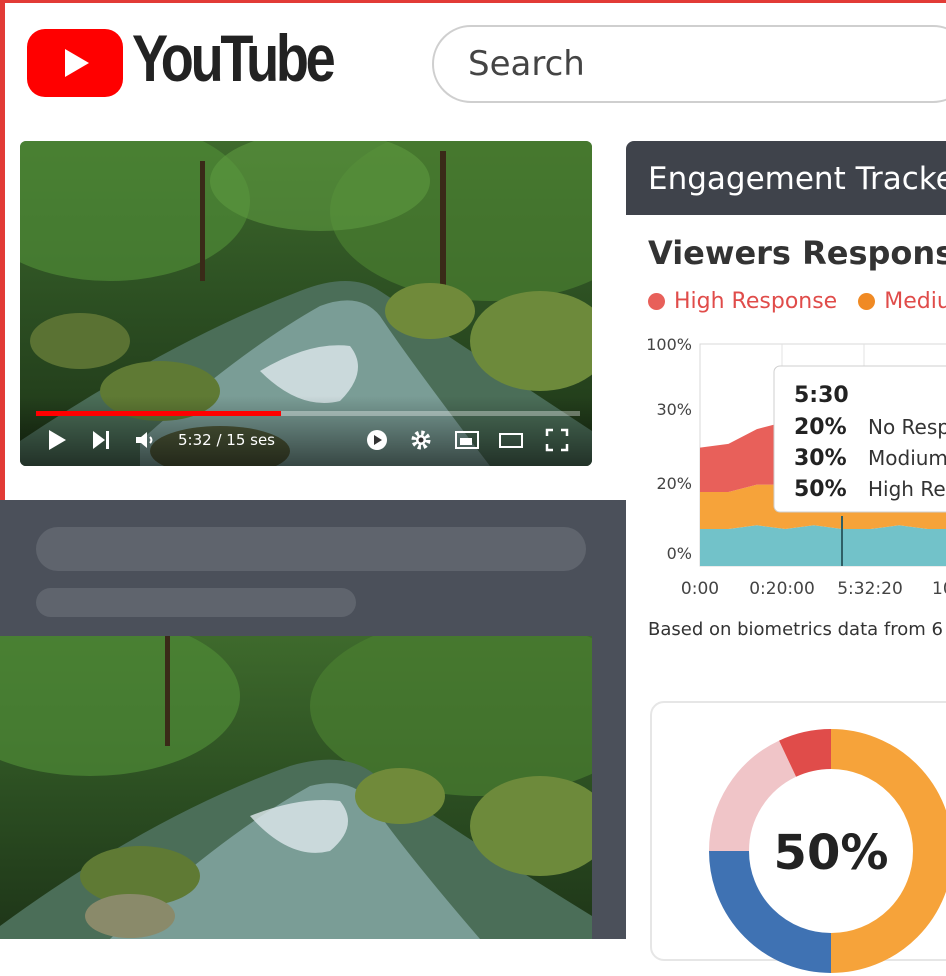 The image size is (946, 976). I want to click on x-tick-label: 0:20:00, so click(782, 589).